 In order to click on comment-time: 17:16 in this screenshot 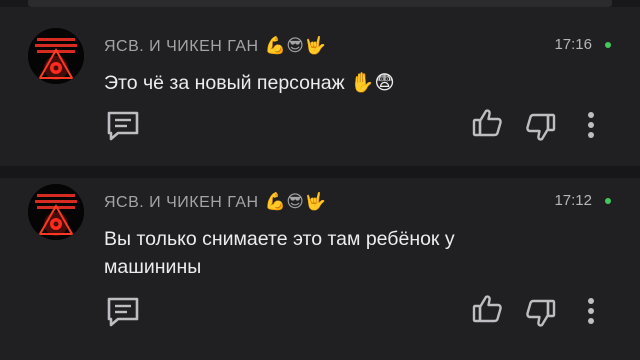, I will do `click(573, 44)`.